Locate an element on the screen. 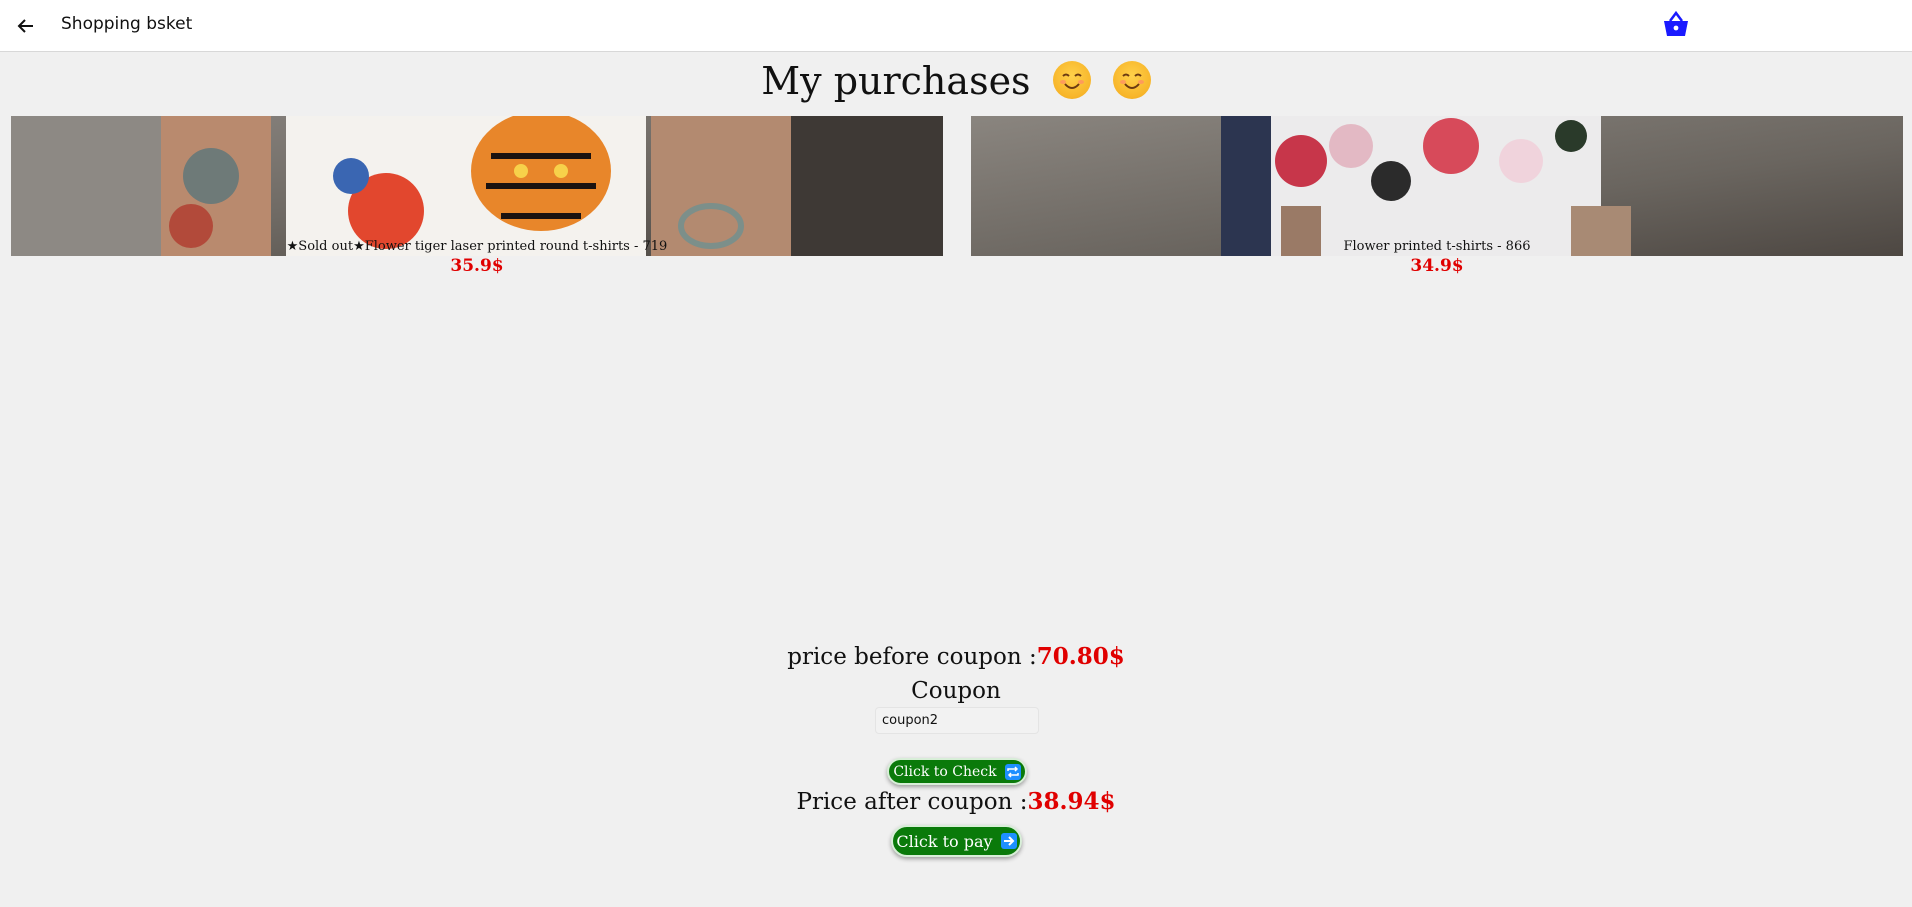 The width and height of the screenshot is (1912, 907). back-arrow-icon is located at coordinates (25, 26).